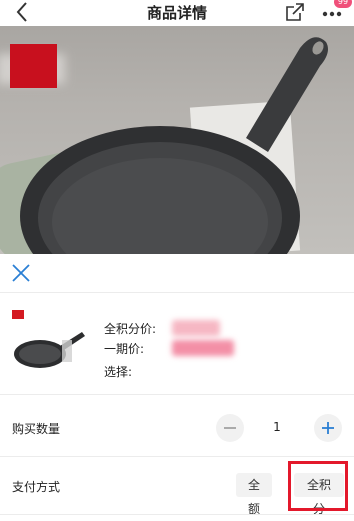  What do you see at coordinates (33, 66) in the screenshot?
I see `brand-logo` at bounding box center [33, 66].